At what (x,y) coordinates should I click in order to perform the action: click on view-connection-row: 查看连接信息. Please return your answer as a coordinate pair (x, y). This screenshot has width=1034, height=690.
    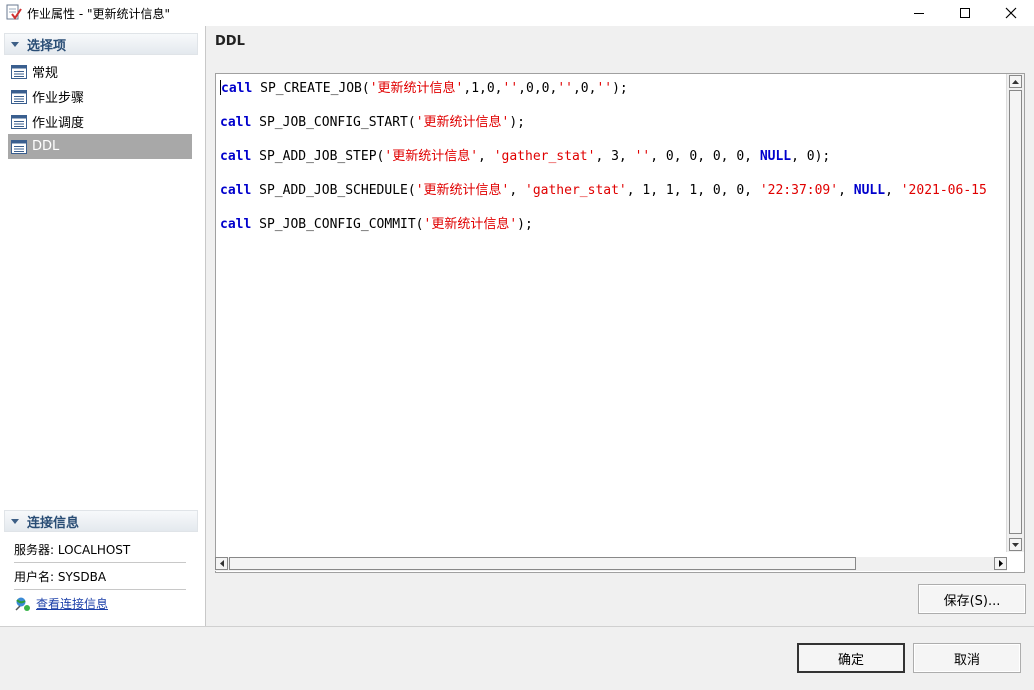
    Looking at the image, I should click on (100, 603).